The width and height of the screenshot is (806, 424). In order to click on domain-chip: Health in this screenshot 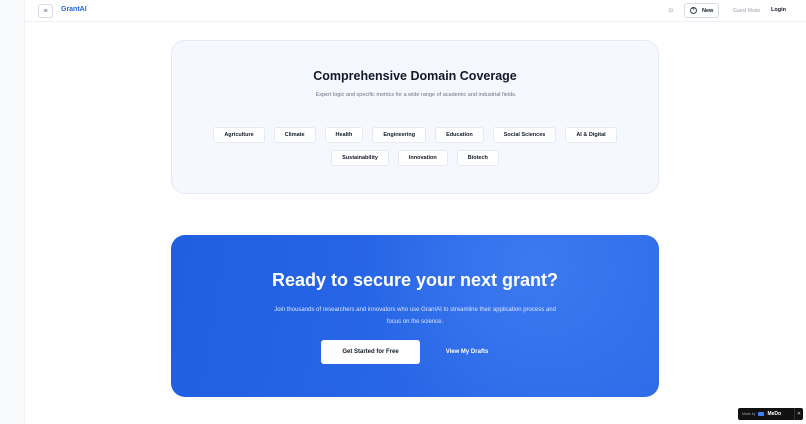, I will do `click(344, 135)`.